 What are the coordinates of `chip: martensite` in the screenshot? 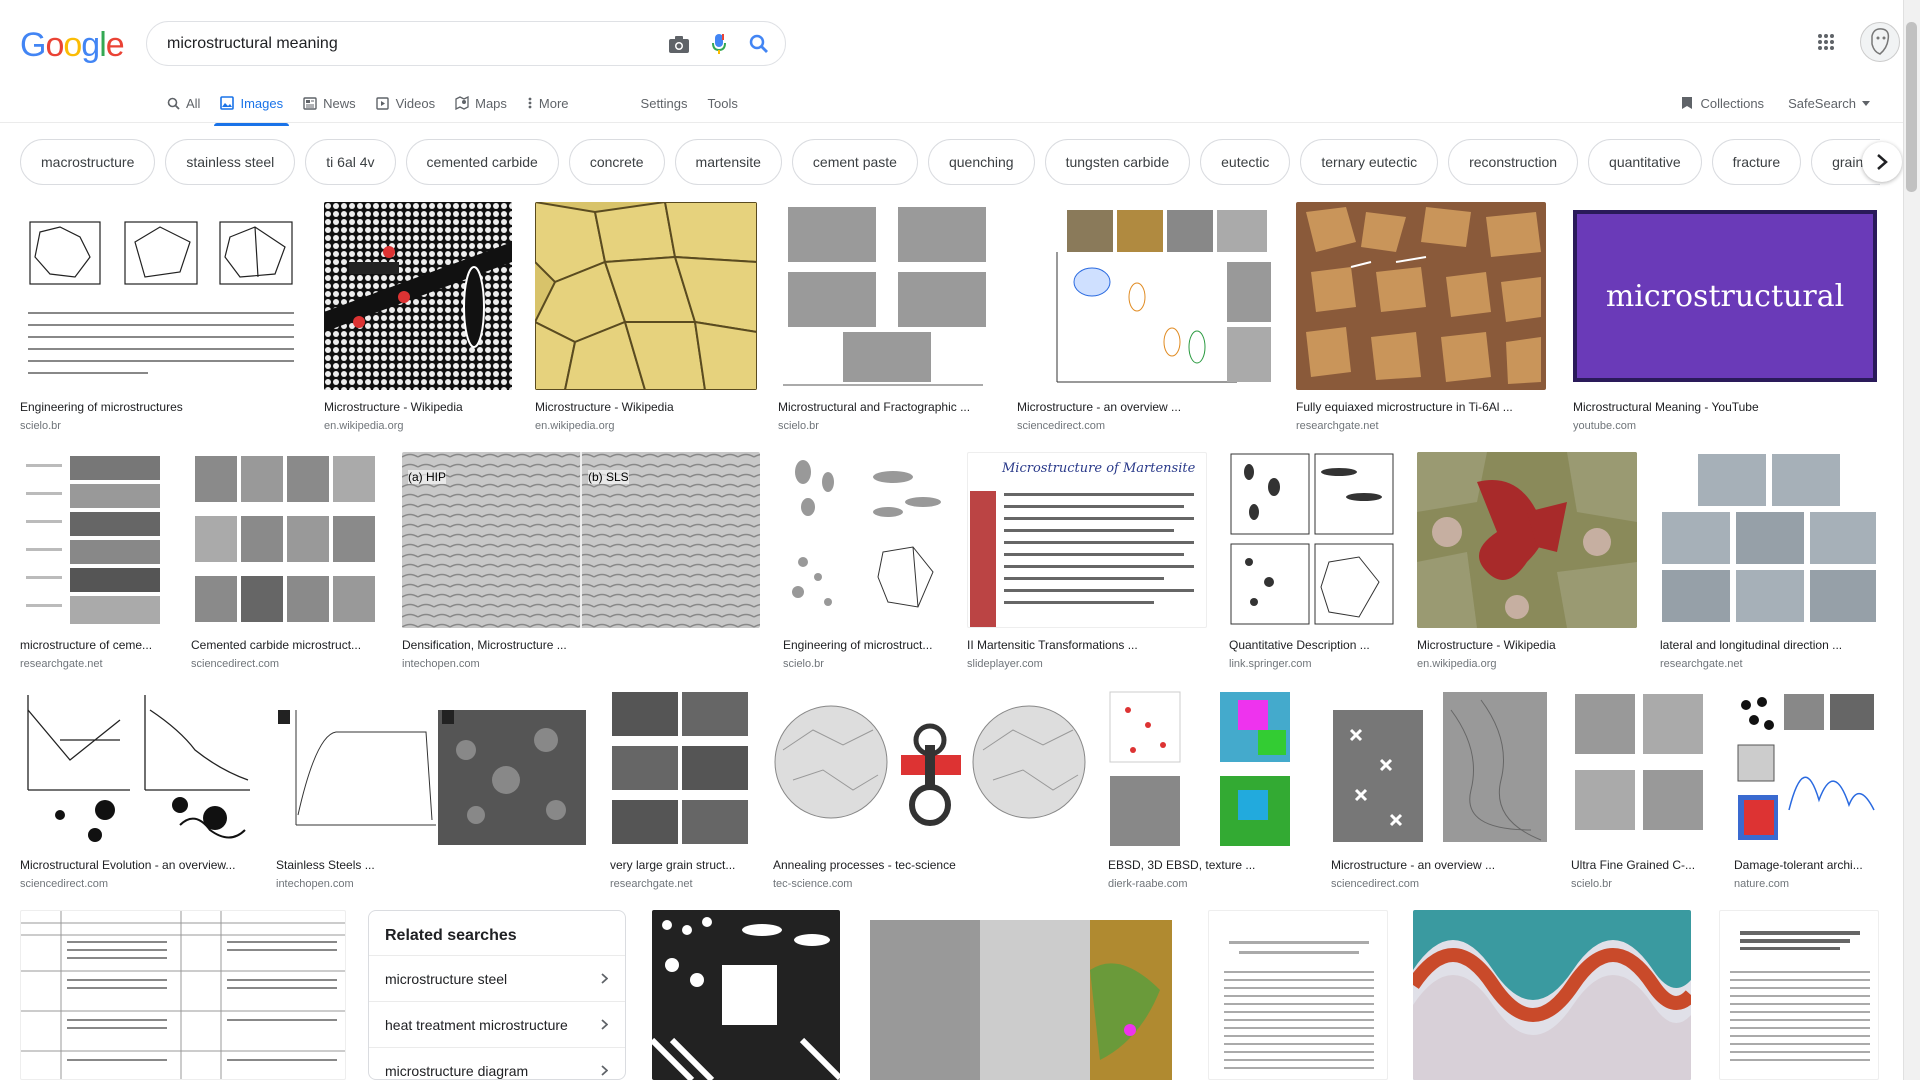 It's located at (728, 162).